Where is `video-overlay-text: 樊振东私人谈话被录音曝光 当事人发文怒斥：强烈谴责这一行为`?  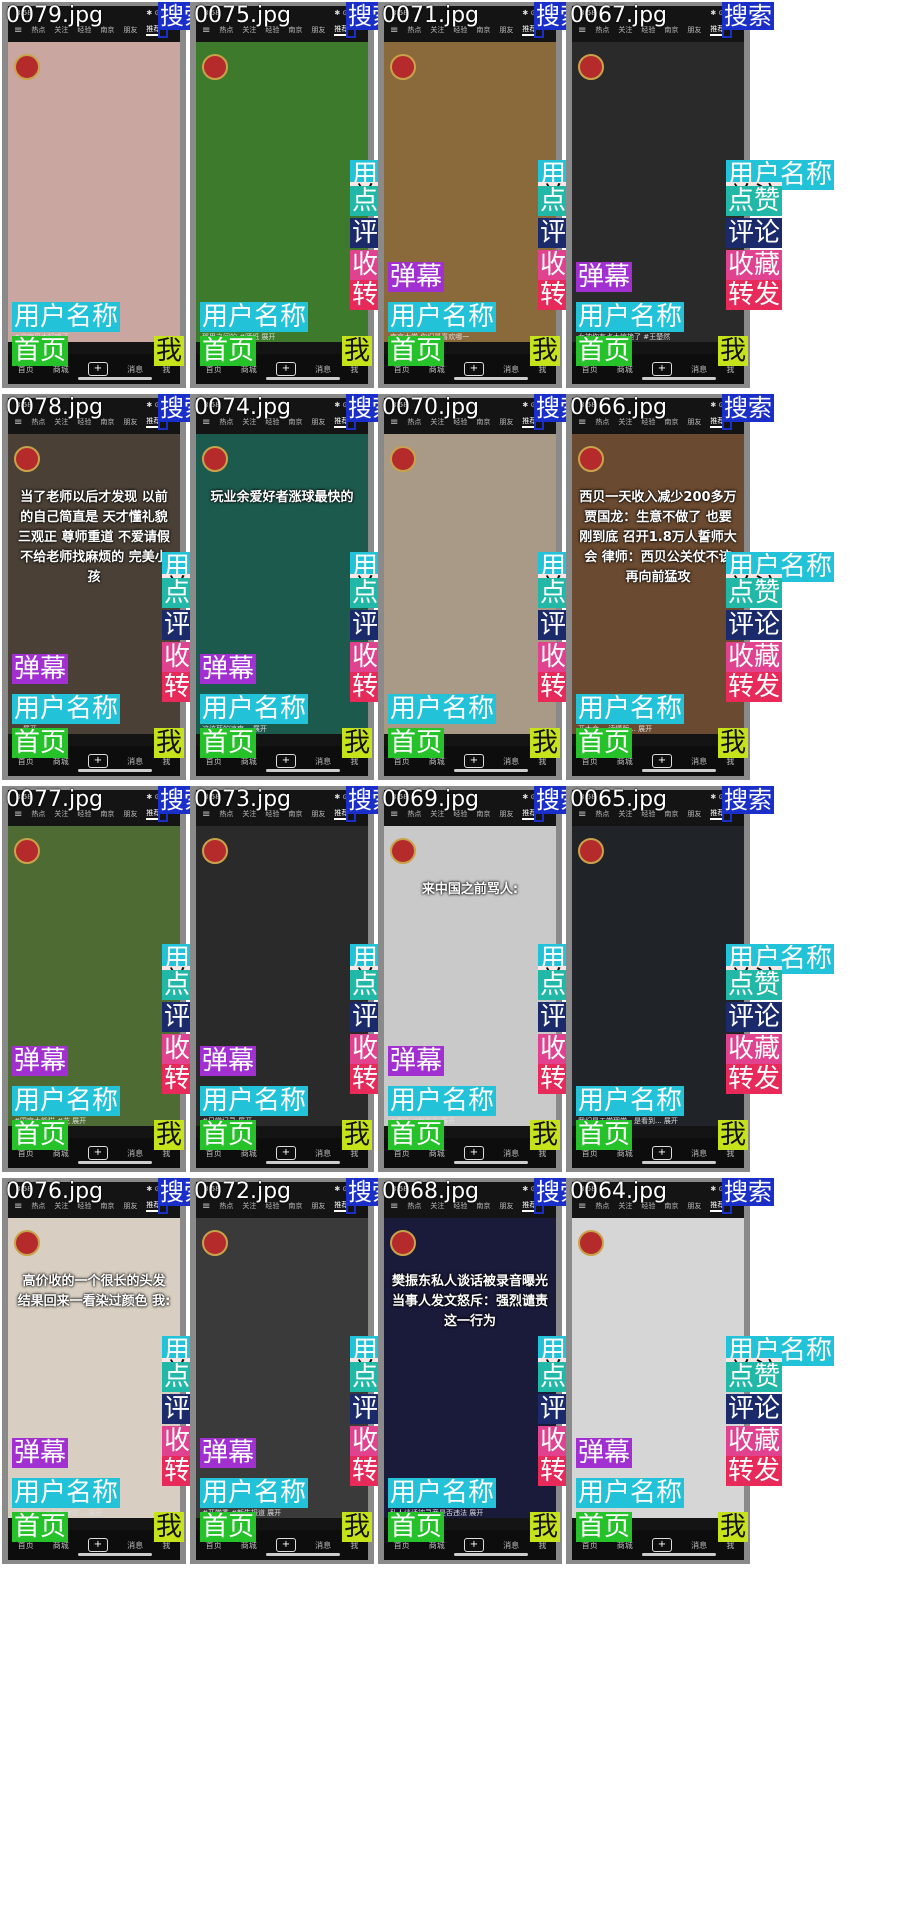 video-overlay-text: 樊振东私人谈话被录音曝光 当事人发文怒斥：强烈谴责这一行为 is located at coordinates (469, 1301).